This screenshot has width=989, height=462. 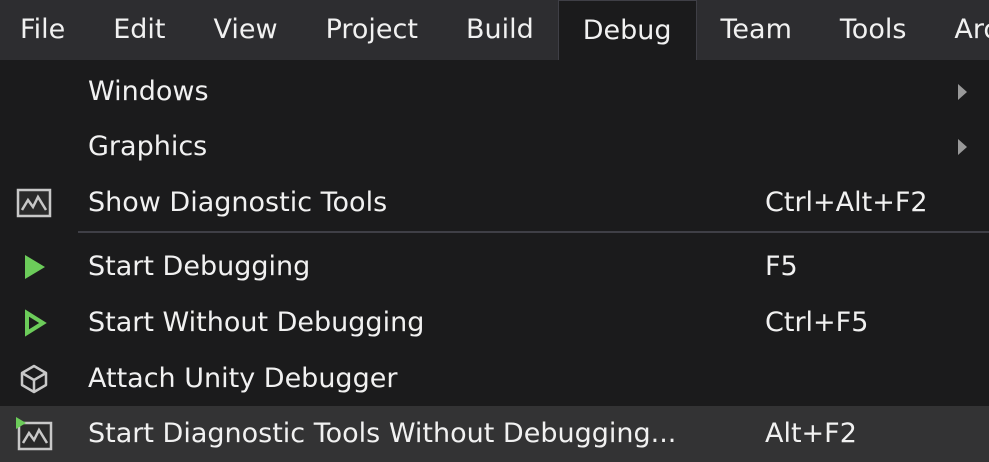 I want to click on menu-team: Team, so click(x=756, y=30).